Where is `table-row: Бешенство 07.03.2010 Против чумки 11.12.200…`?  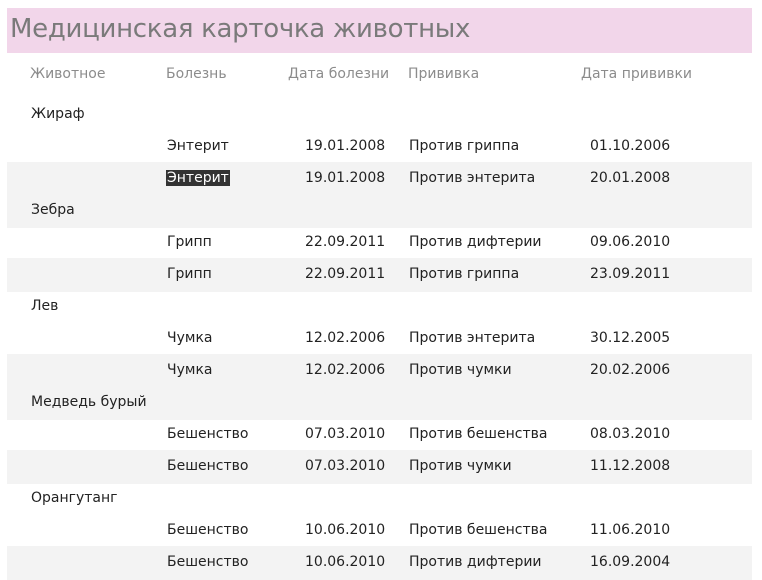 table-row: Бешенство 07.03.2010 Против чумки 11.12.200… is located at coordinates (379, 467).